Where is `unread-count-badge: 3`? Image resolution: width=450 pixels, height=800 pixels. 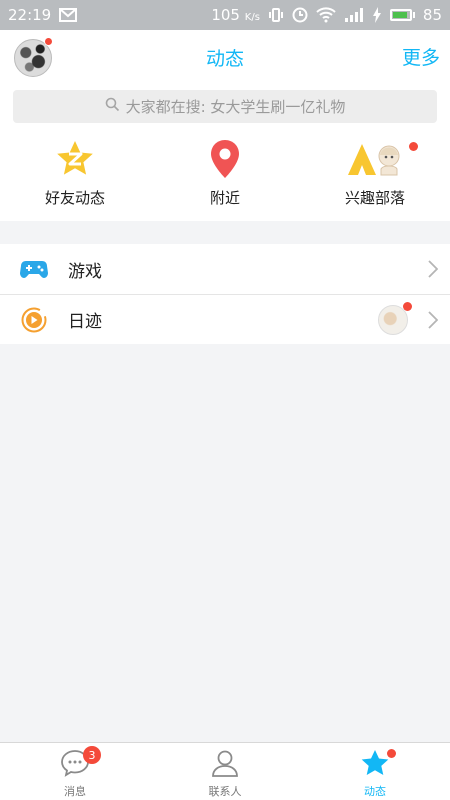 unread-count-badge: 3 is located at coordinates (92, 755).